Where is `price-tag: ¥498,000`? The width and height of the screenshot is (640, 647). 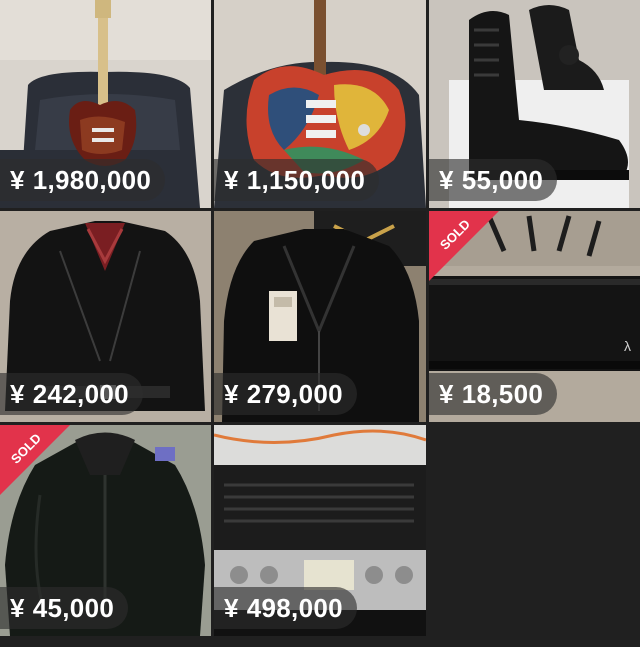
price-tag: ¥498,000 is located at coordinates (285, 608).